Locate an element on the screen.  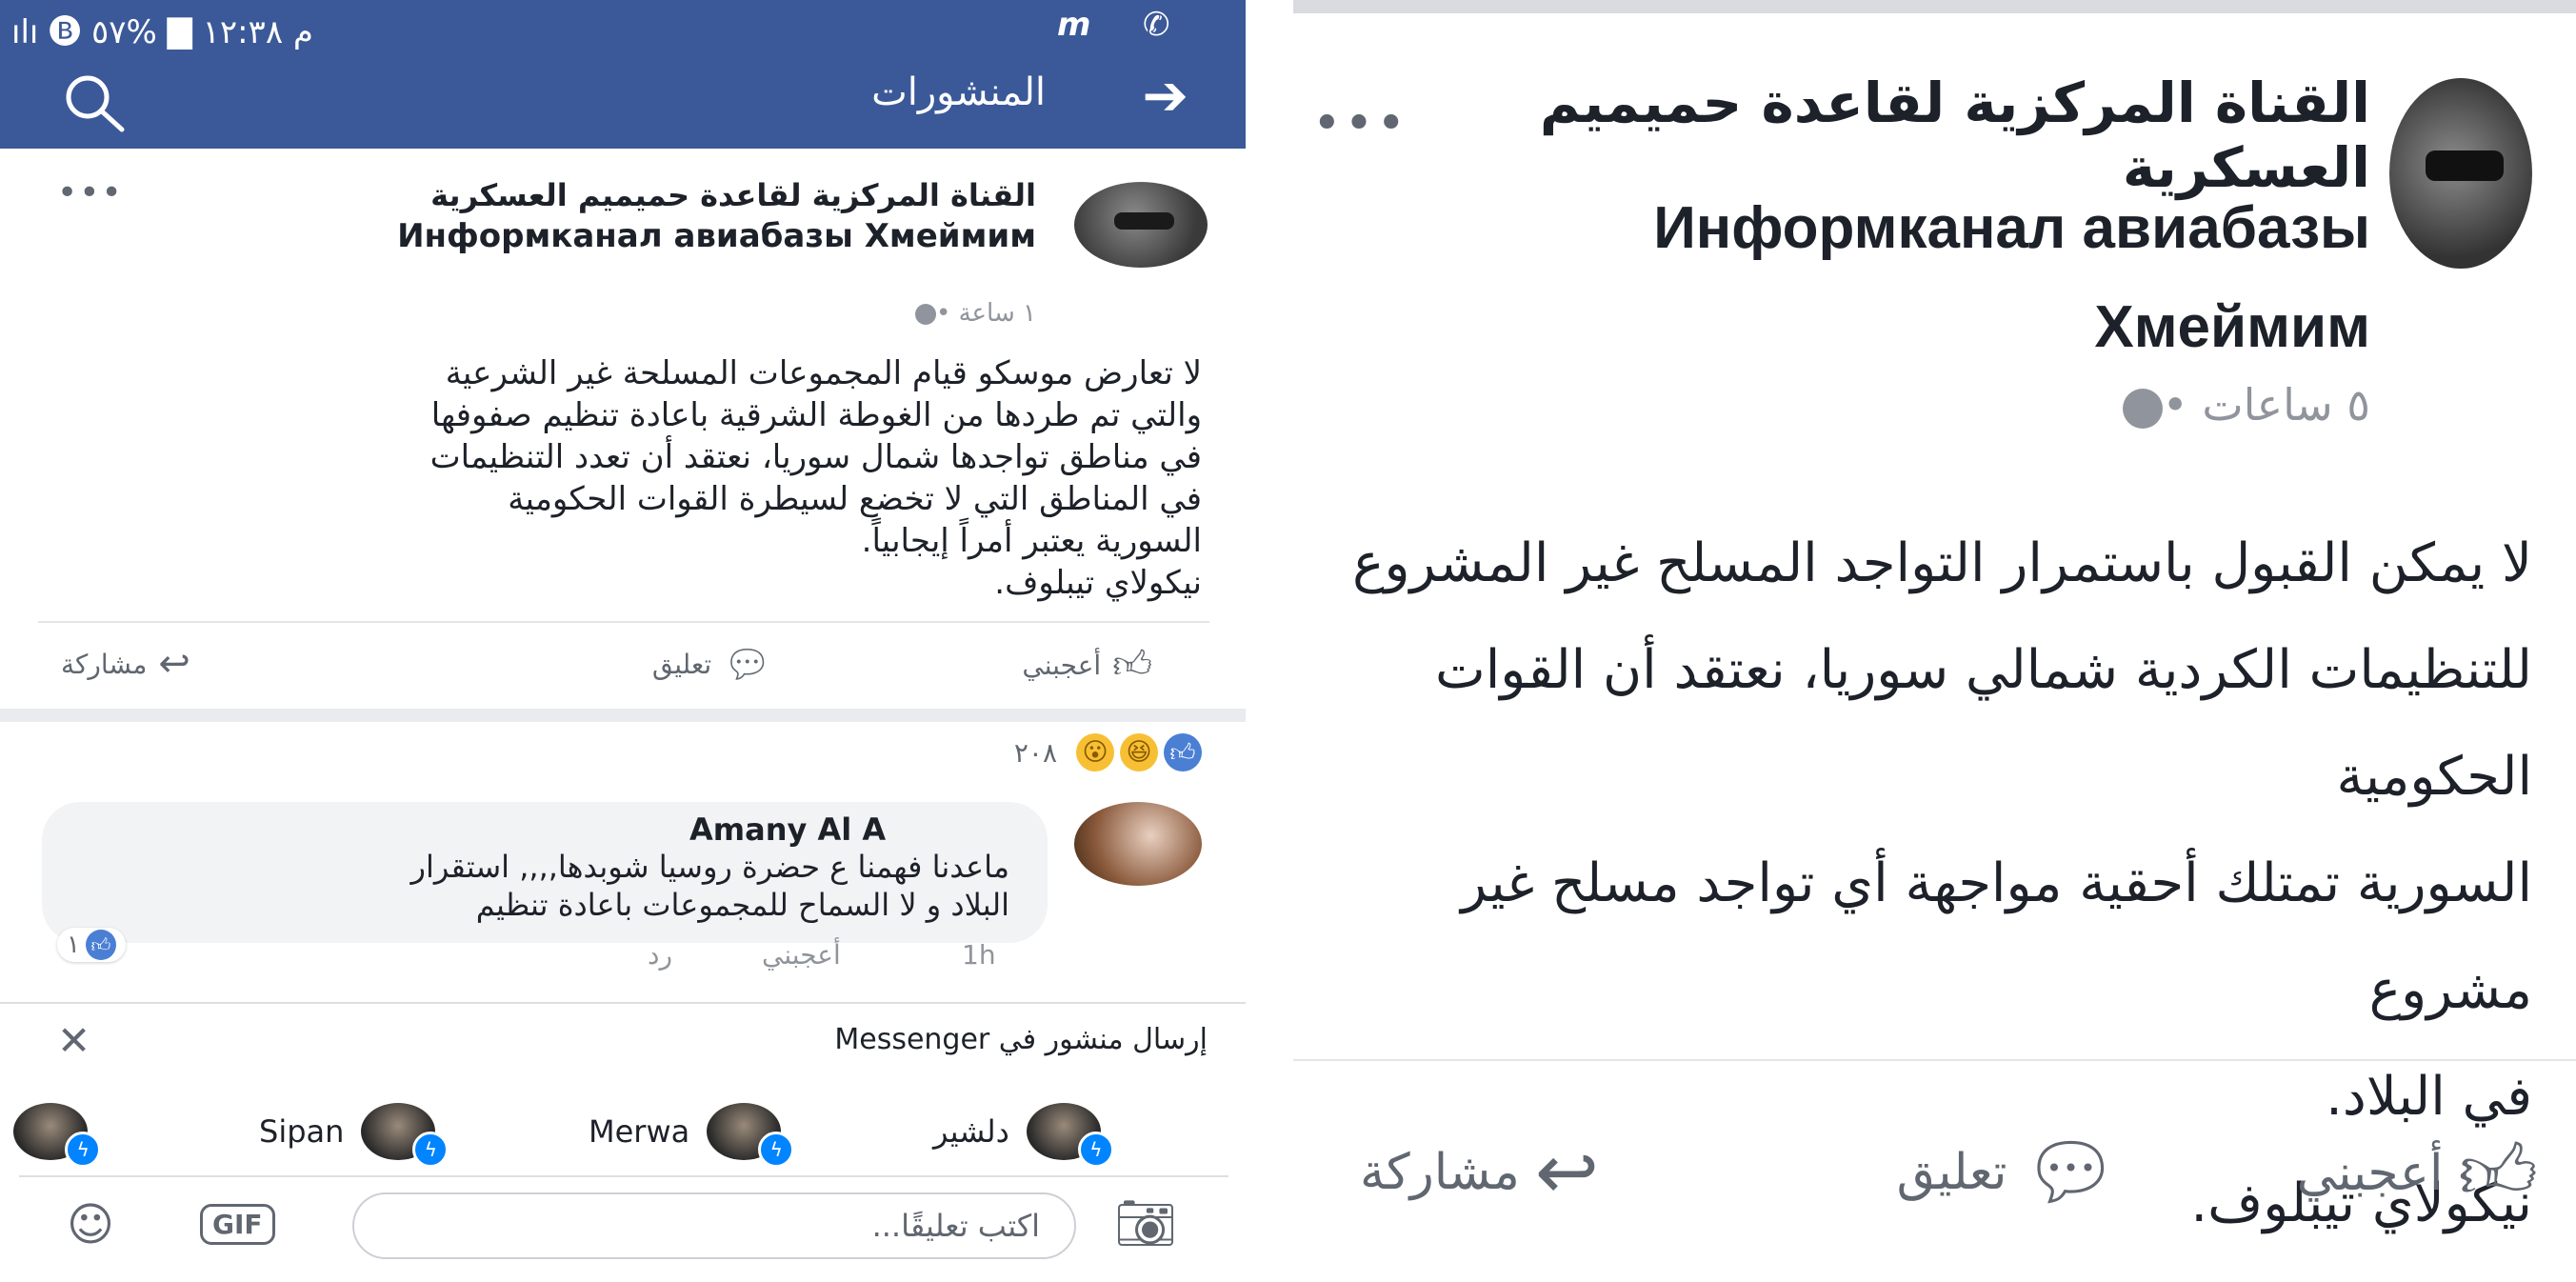
contact-item: دلشير ϟ is located at coordinates (1023, 1132).